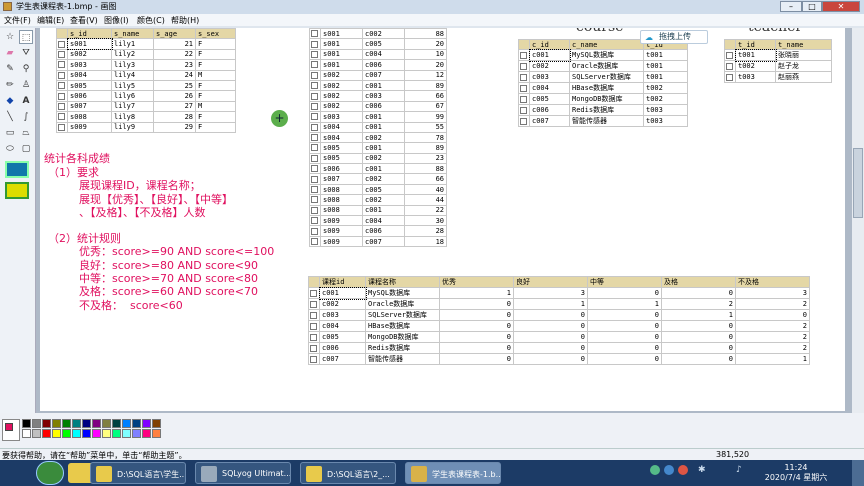  What do you see at coordinates (378, 169) in the screenshot?
I see `table-row: s006 c001 88` at bounding box center [378, 169].